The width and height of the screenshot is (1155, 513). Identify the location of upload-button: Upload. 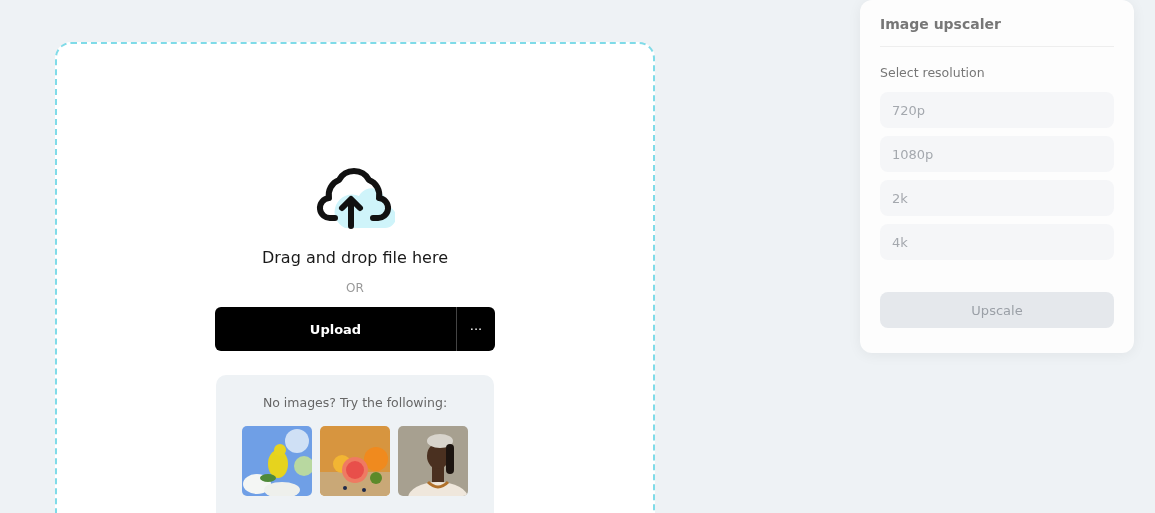
(335, 329).